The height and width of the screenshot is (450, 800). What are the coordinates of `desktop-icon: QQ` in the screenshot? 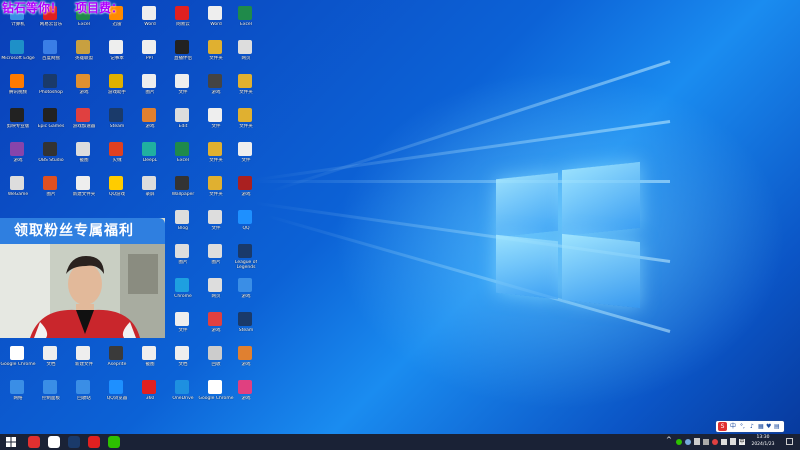 It's located at (246, 225).